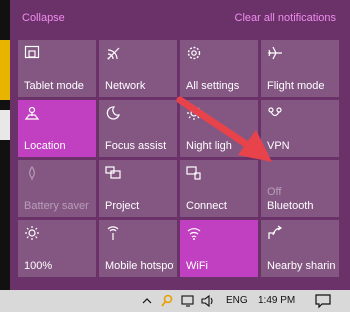 Image resolution: width=350 pixels, height=312 pixels. I want to click on tile-network: Network, so click(138, 68).